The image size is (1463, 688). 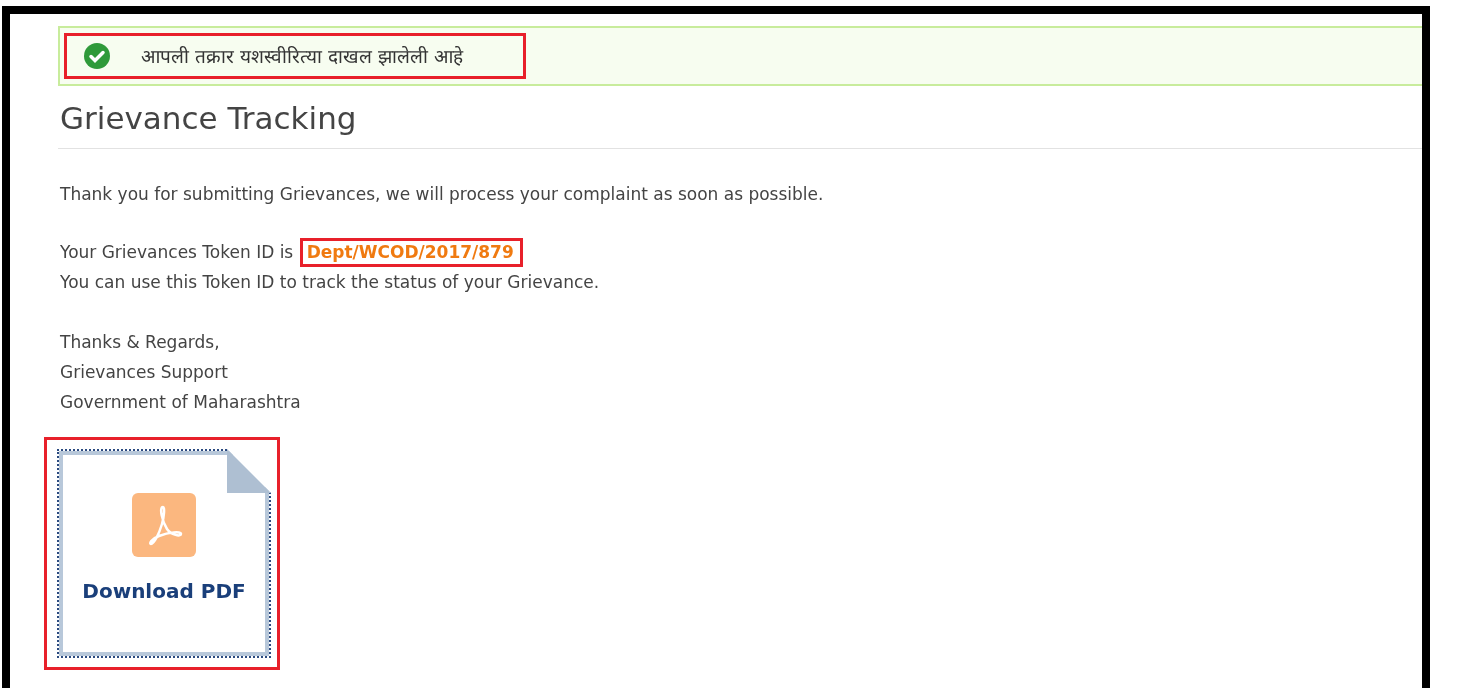 I want to click on signature-line: Thanks & Regards,, so click(x=140, y=342).